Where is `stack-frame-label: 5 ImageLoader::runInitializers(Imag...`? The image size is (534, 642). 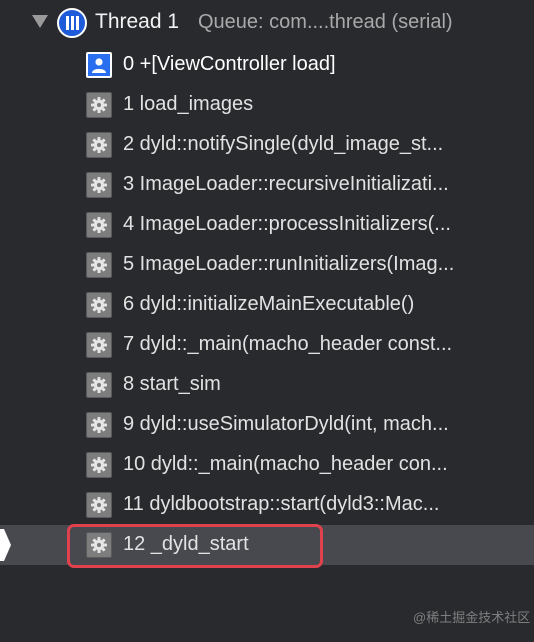
stack-frame-label: 5 ImageLoader::runInitializers(Imag... is located at coordinates (289, 264).